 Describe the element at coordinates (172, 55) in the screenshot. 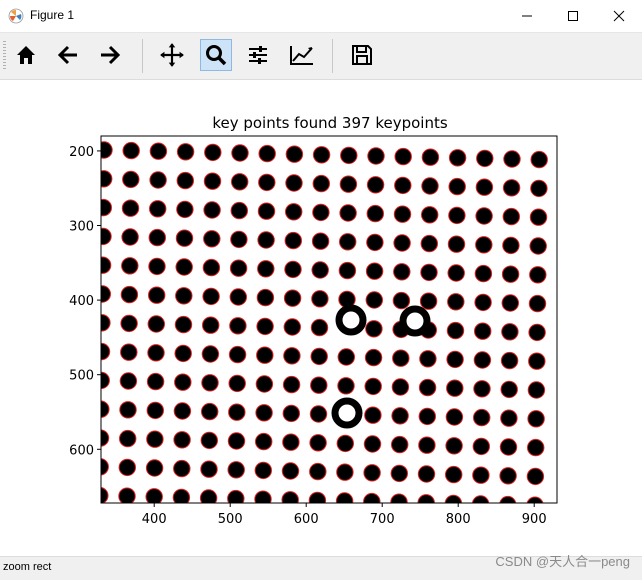

I see `pan-button` at that location.